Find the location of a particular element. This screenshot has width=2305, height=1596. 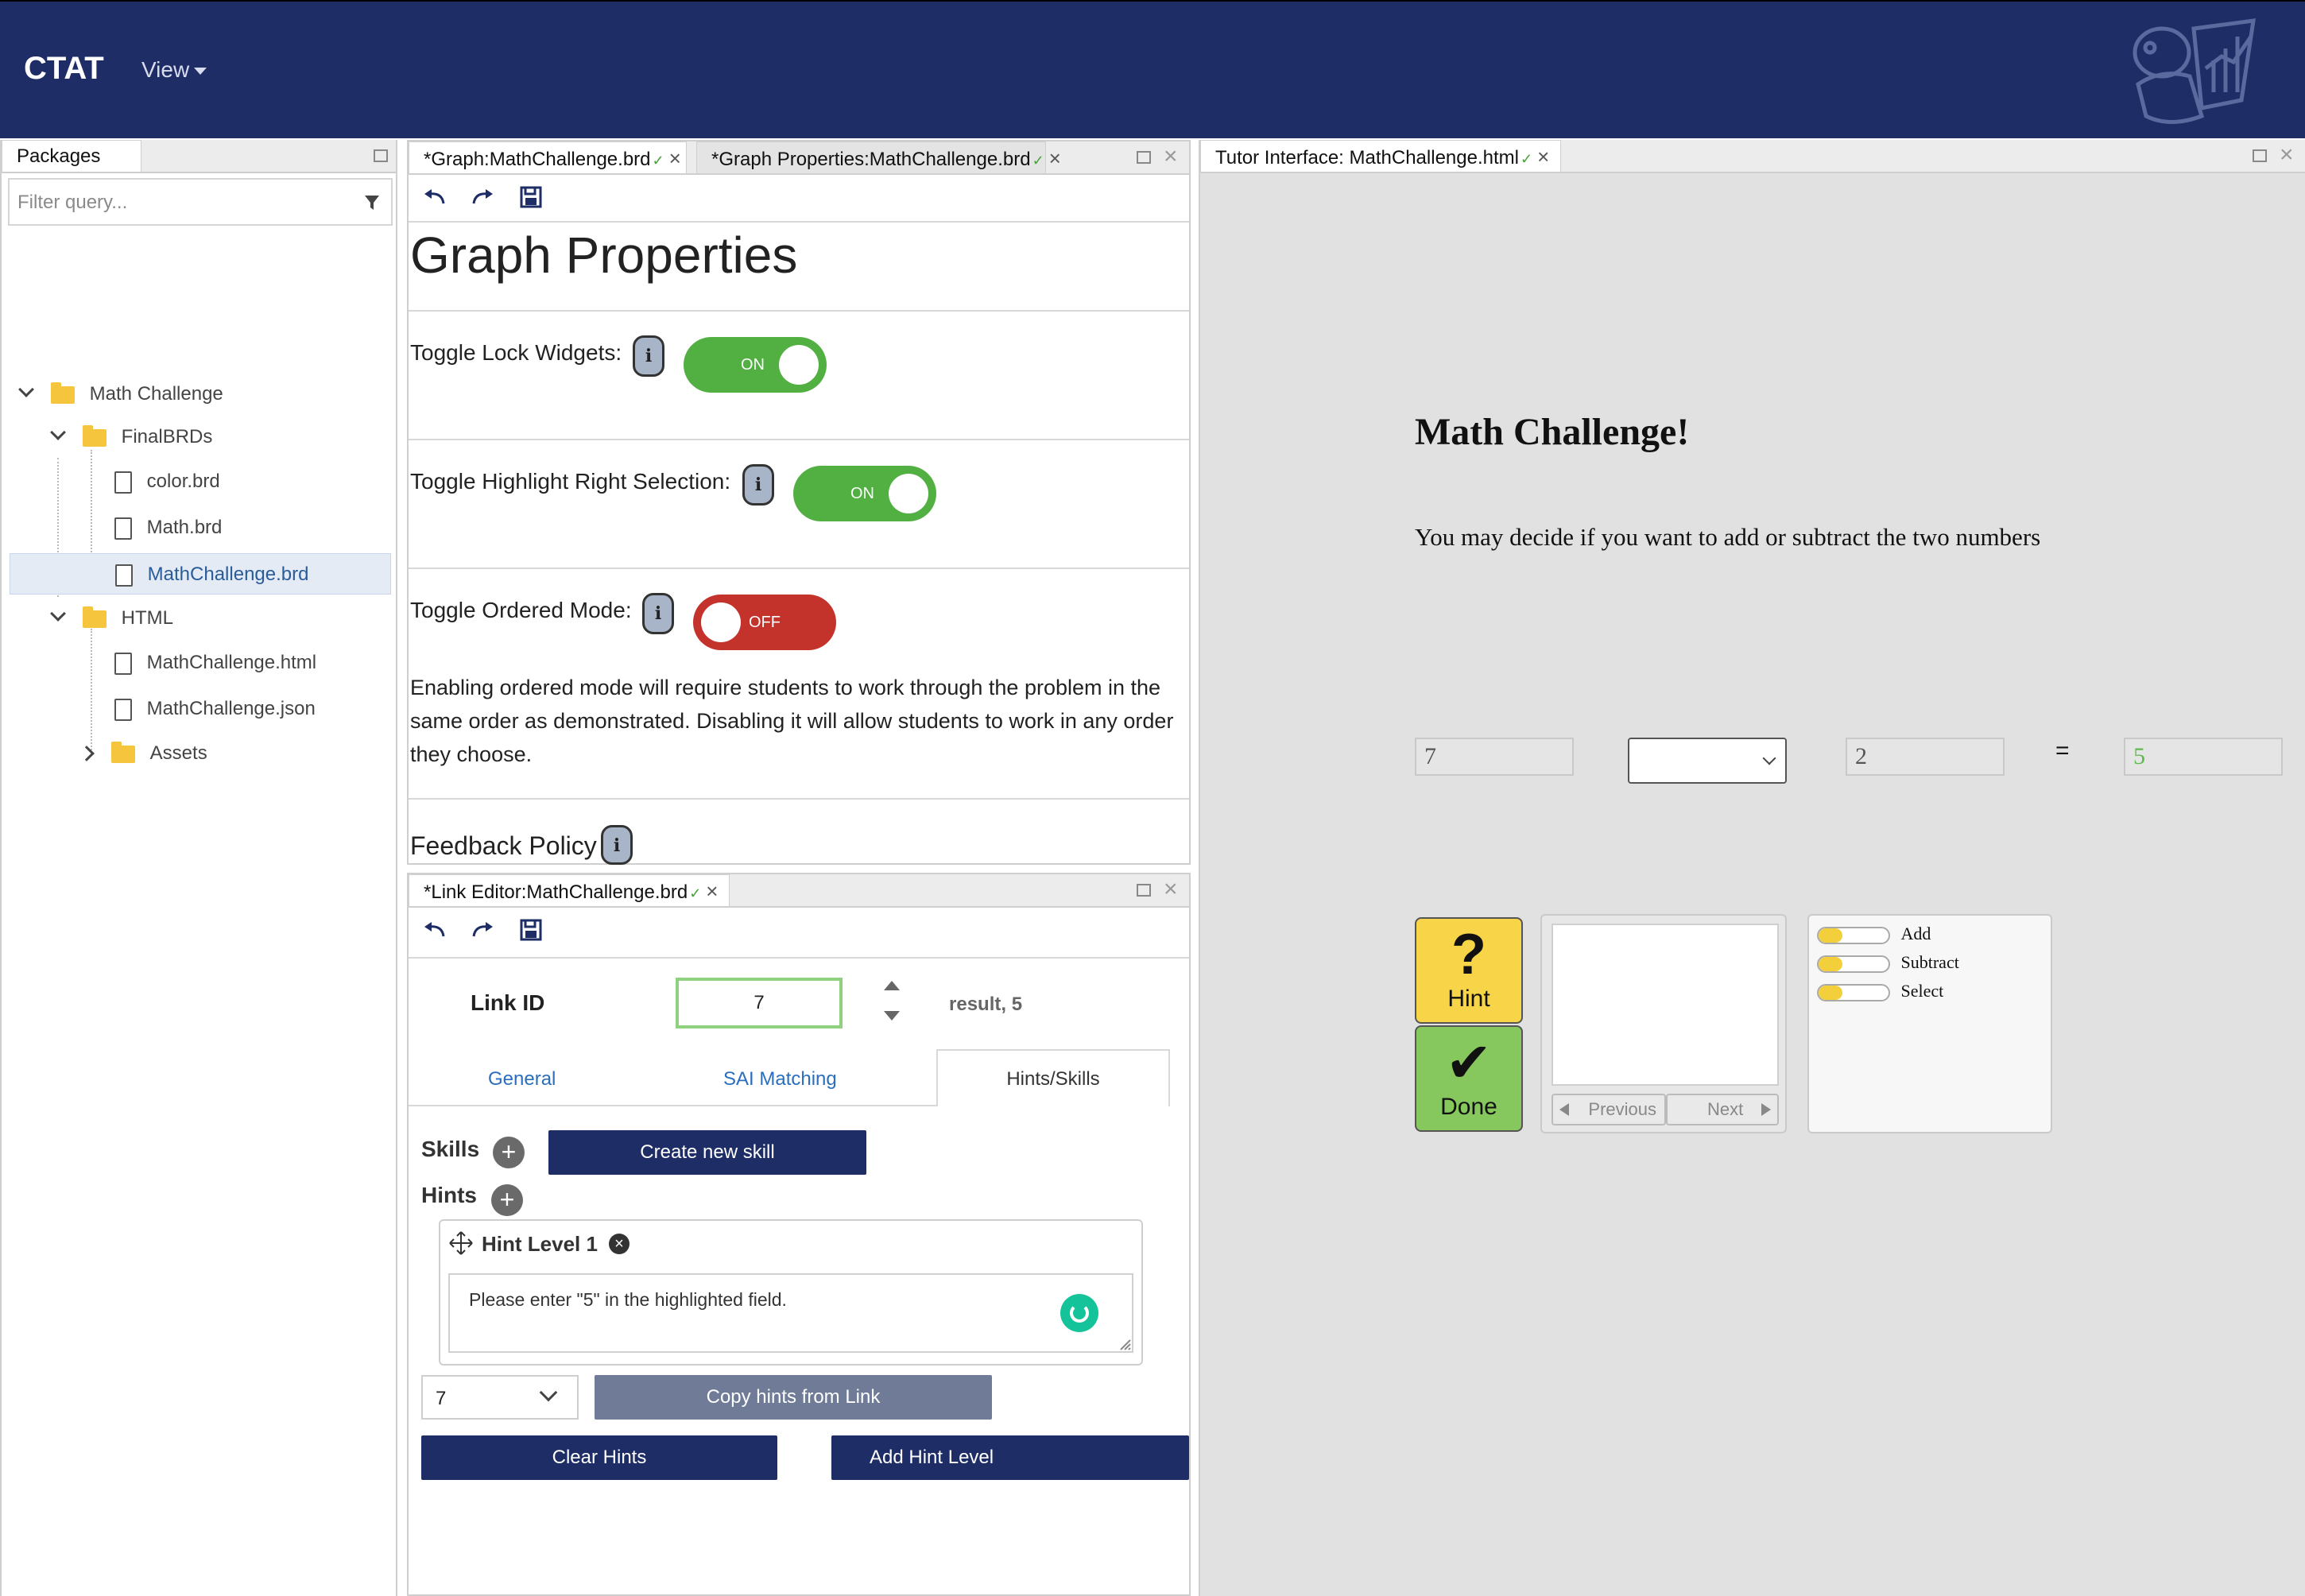

tab-graph-properties: *Graph Properties:MathChallenge.brd ✓ × is located at coordinates (878, 157).